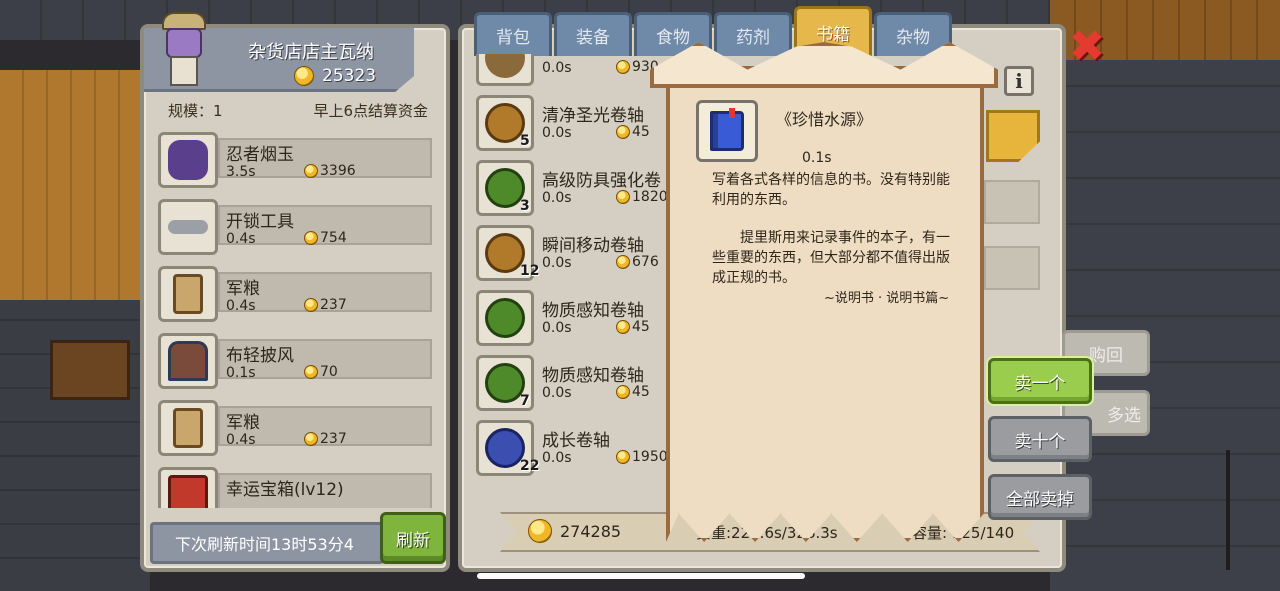 The height and width of the screenshot is (591, 1280). I want to click on book-description: 写着各式各样的信息的书。没有特别能利用的东西。, so click(831, 190).